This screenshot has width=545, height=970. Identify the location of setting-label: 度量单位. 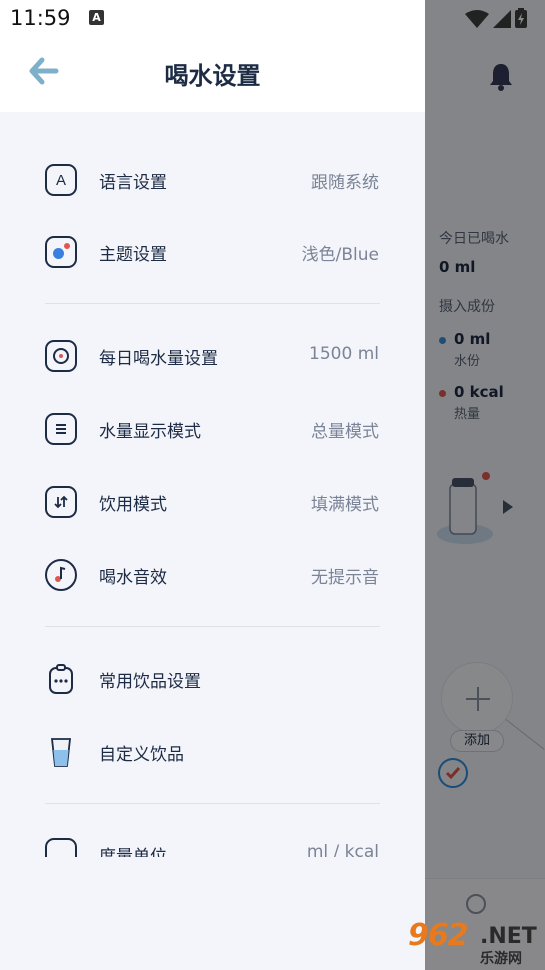
(133, 852).